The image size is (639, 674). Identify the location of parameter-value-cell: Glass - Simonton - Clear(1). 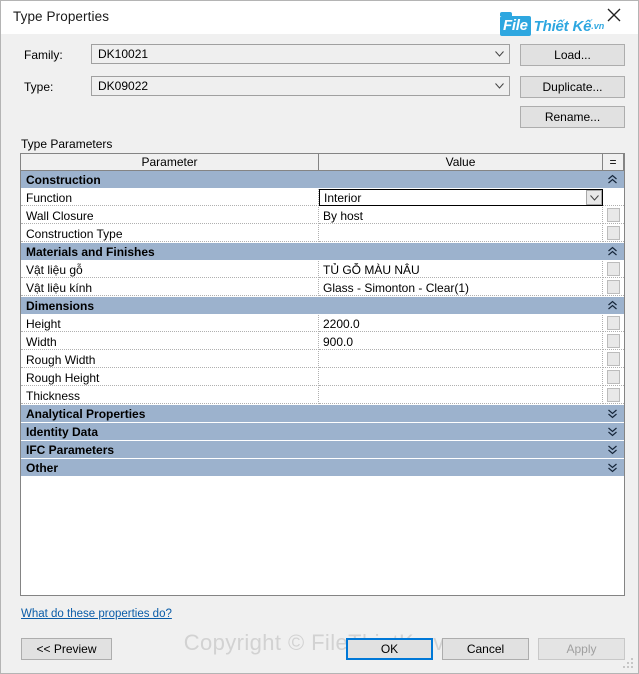
(461, 287).